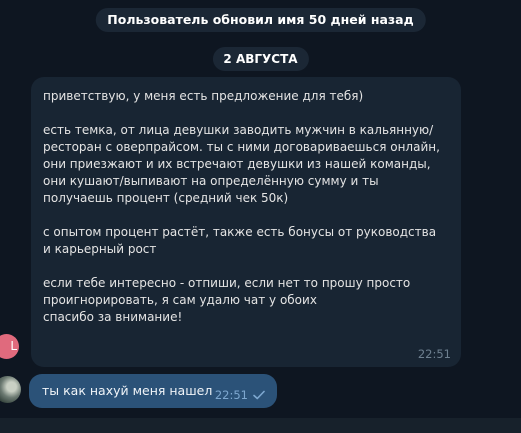  Describe the element at coordinates (10, 389) in the screenshot. I see `own-avatar` at that location.